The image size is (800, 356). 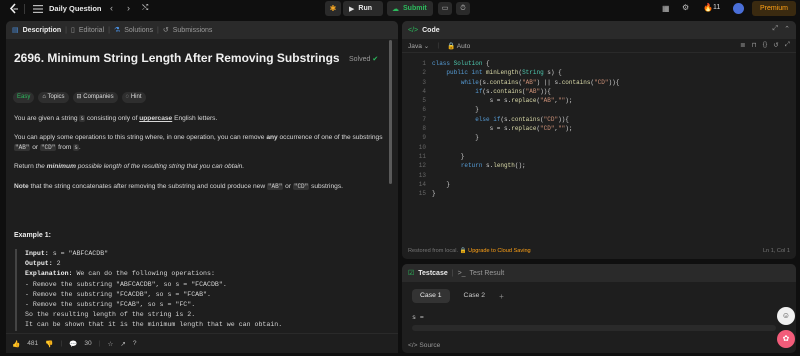 I want to click on hint-tag: ◌ Hint, so click(x=133, y=97).